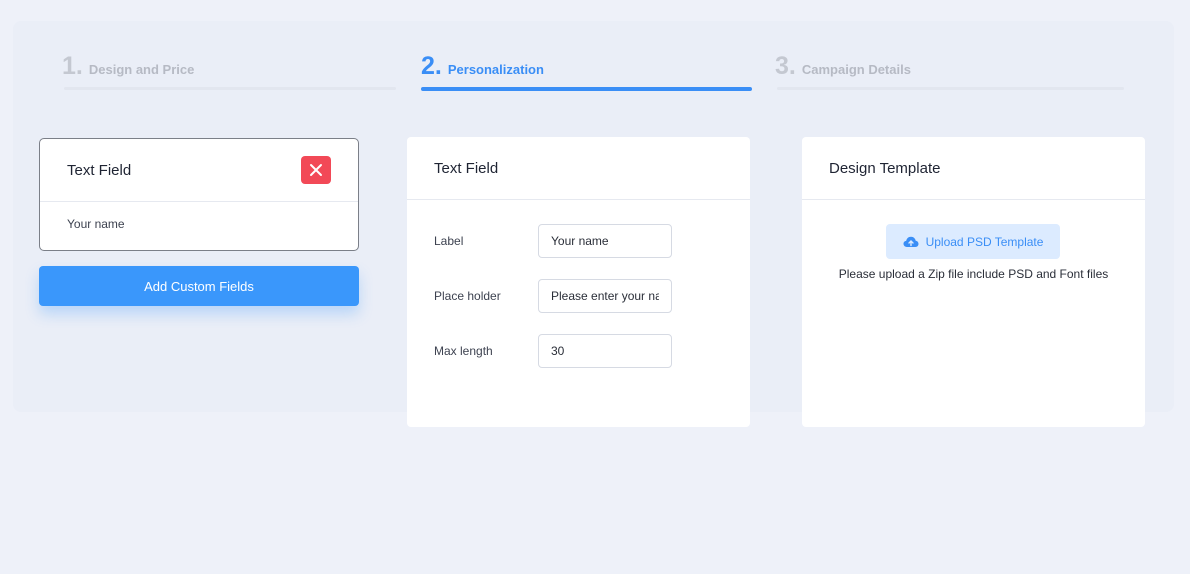  What do you see at coordinates (973, 168) in the screenshot?
I see `design-template-header: Design Template` at bounding box center [973, 168].